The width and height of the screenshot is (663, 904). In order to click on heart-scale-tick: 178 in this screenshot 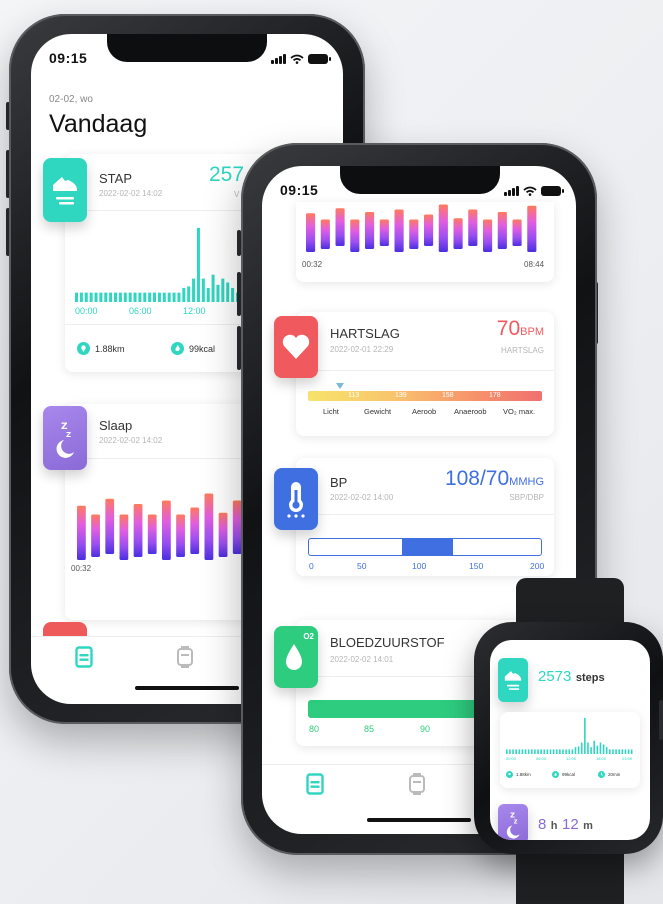, I will do `click(495, 395)`.